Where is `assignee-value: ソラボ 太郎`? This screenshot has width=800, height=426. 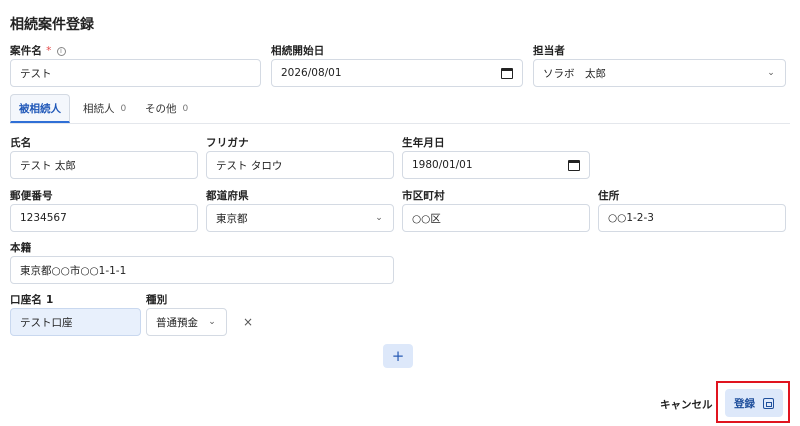
assignee-value: ソラボ 太郎 is located at coordinates (574, 73).